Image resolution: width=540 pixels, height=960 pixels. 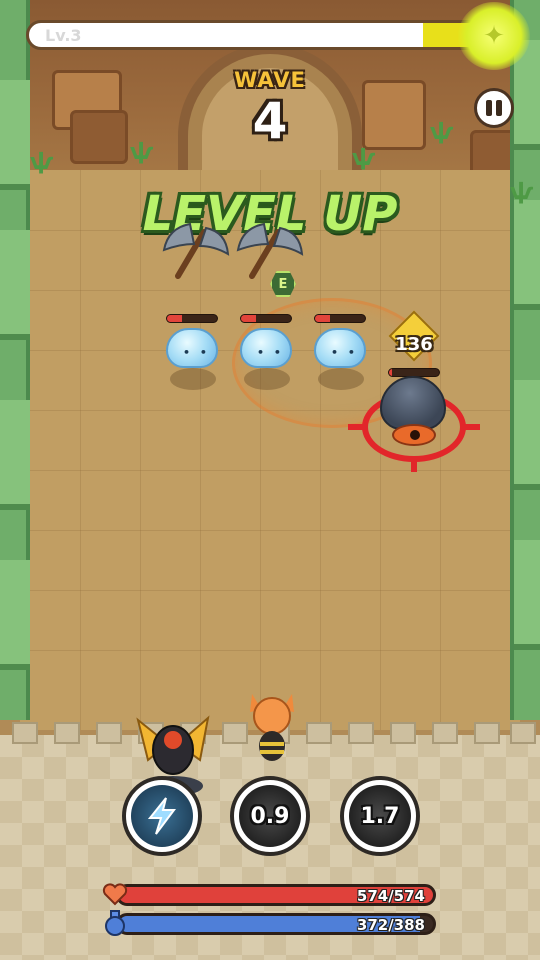 I want to click on heart-icon, so click(x=115, y=894).